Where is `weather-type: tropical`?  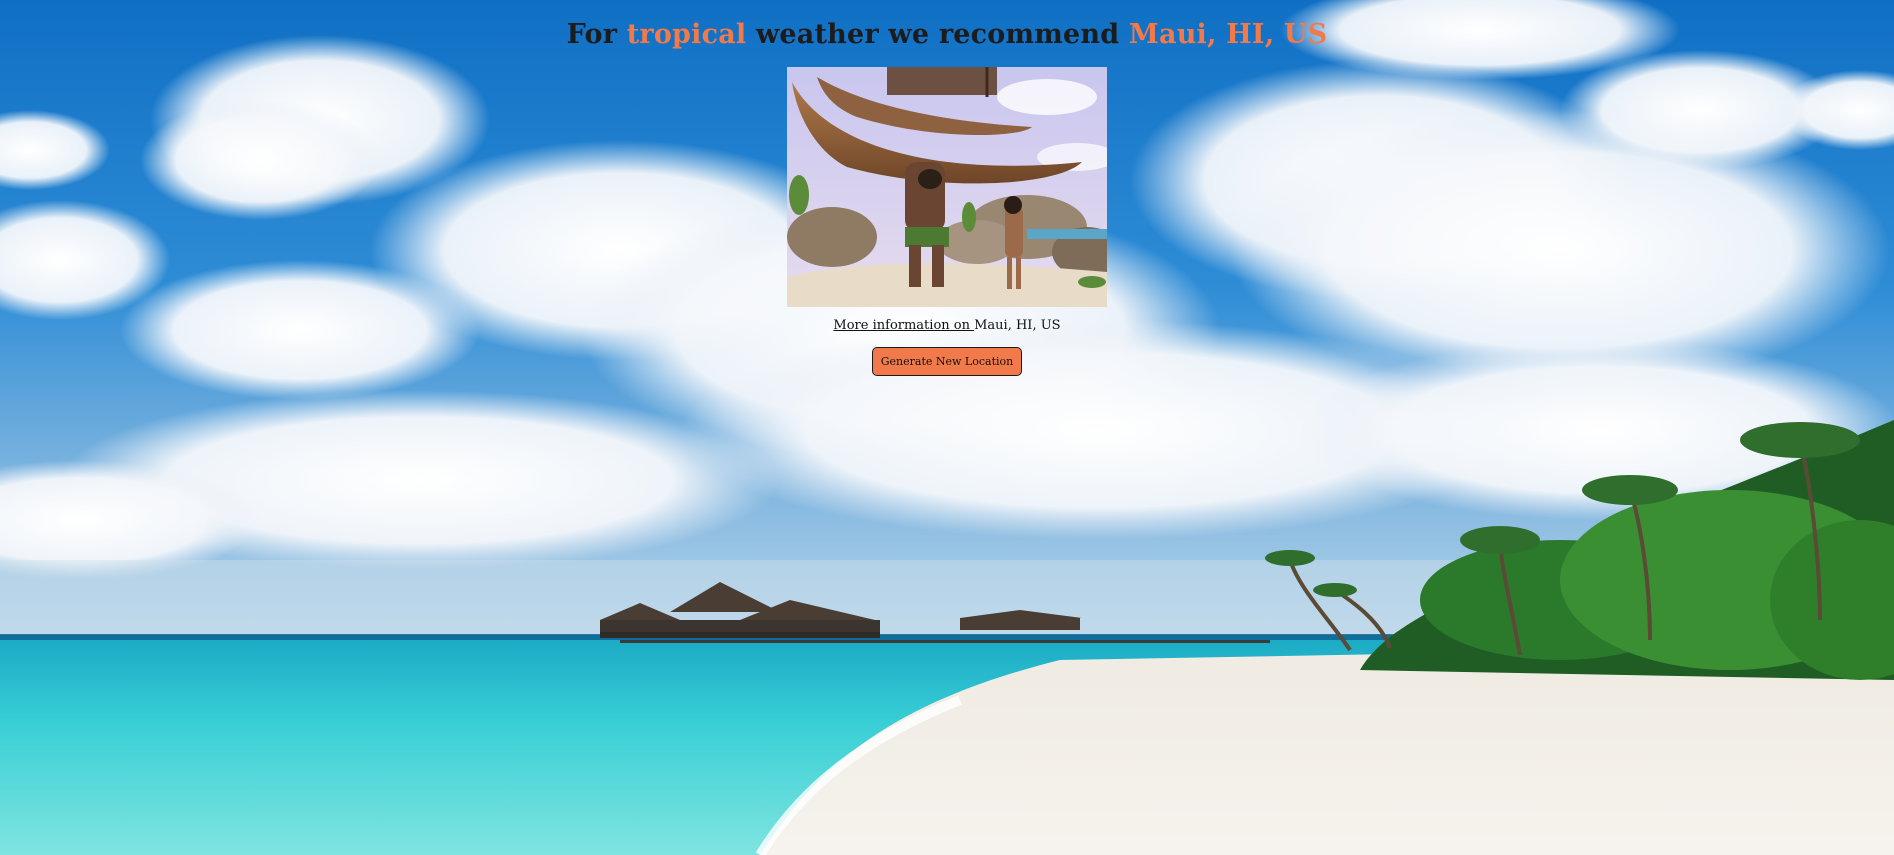
weather-type: tropical is located at coordinates (686, 34).